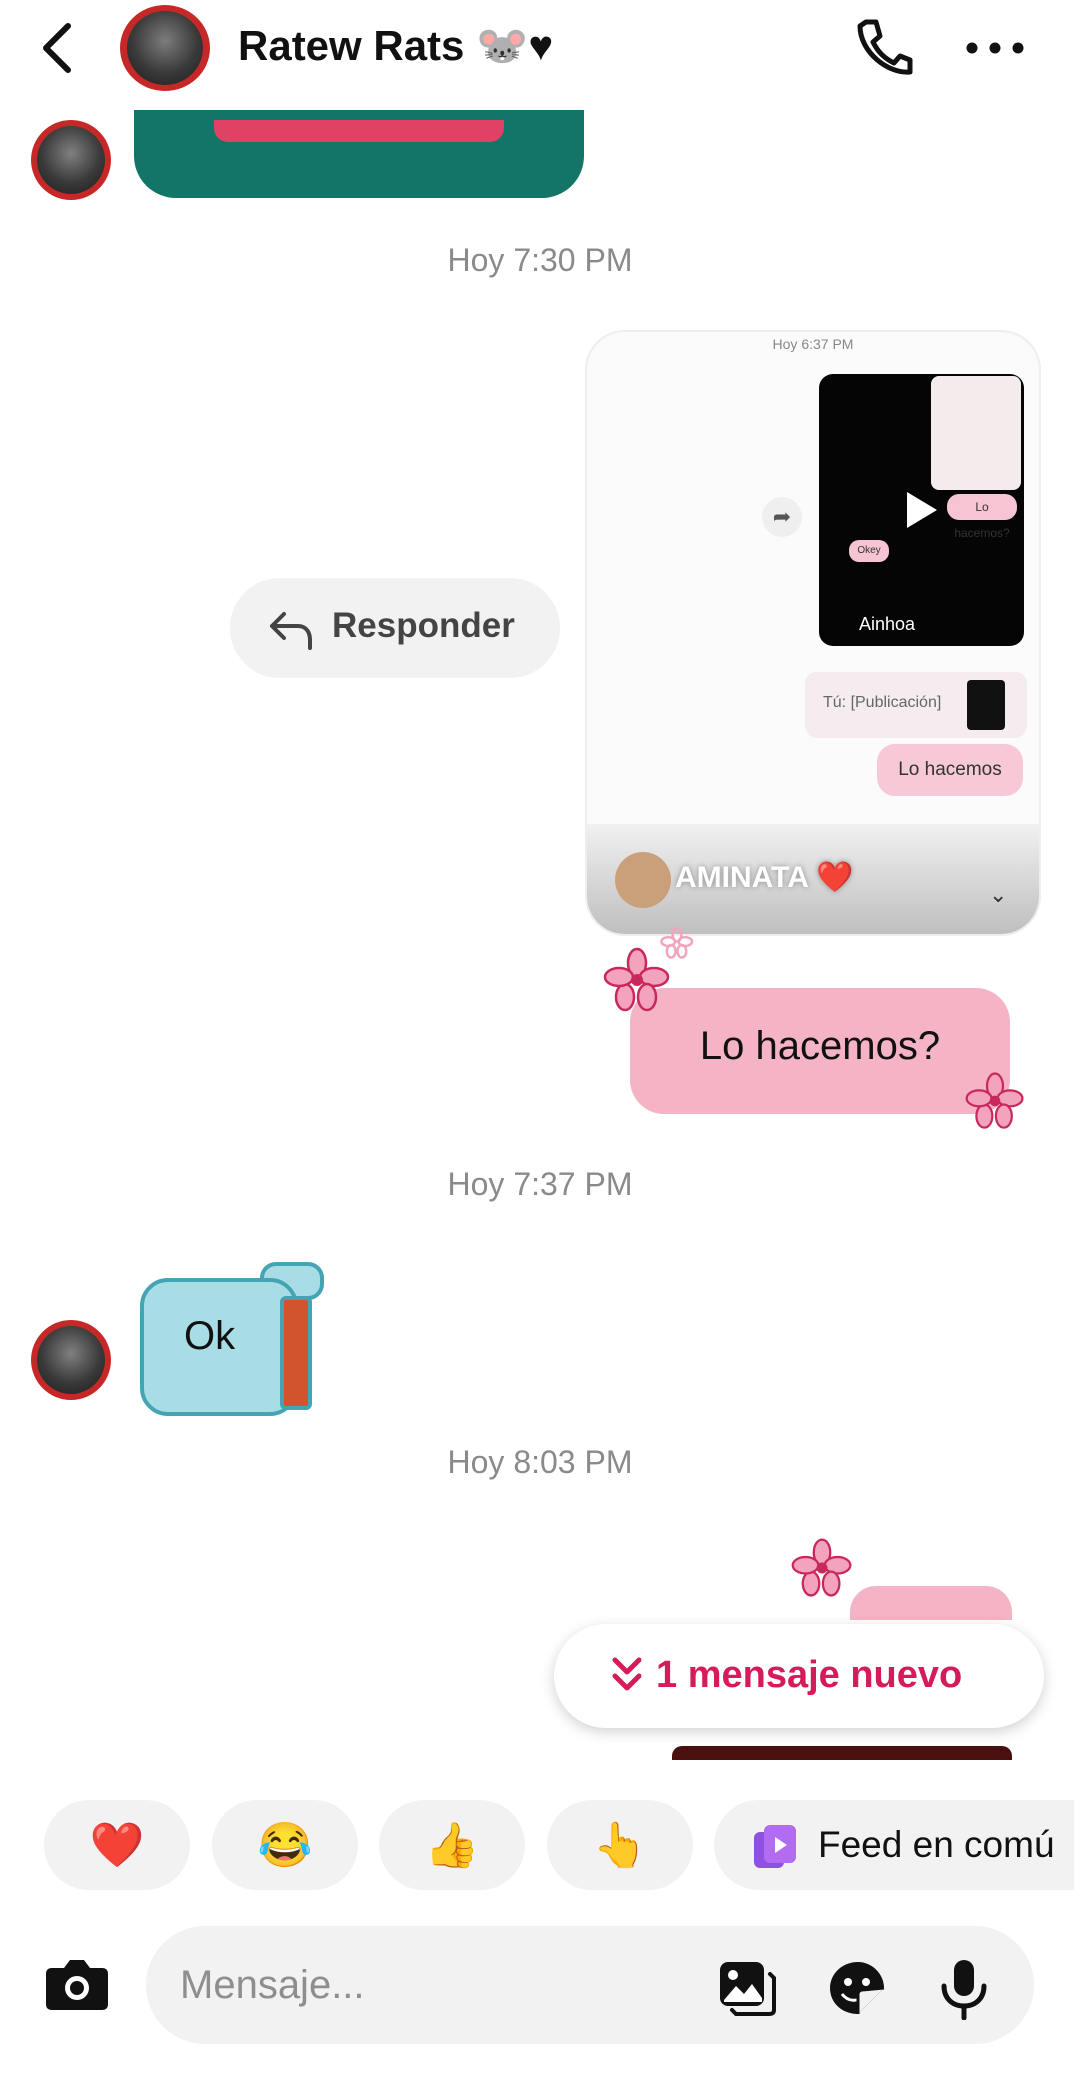  What do you see at coordinates (775, 1846) in the screenshot?
I see `feed-icon` at bounding box center [775, 1846].